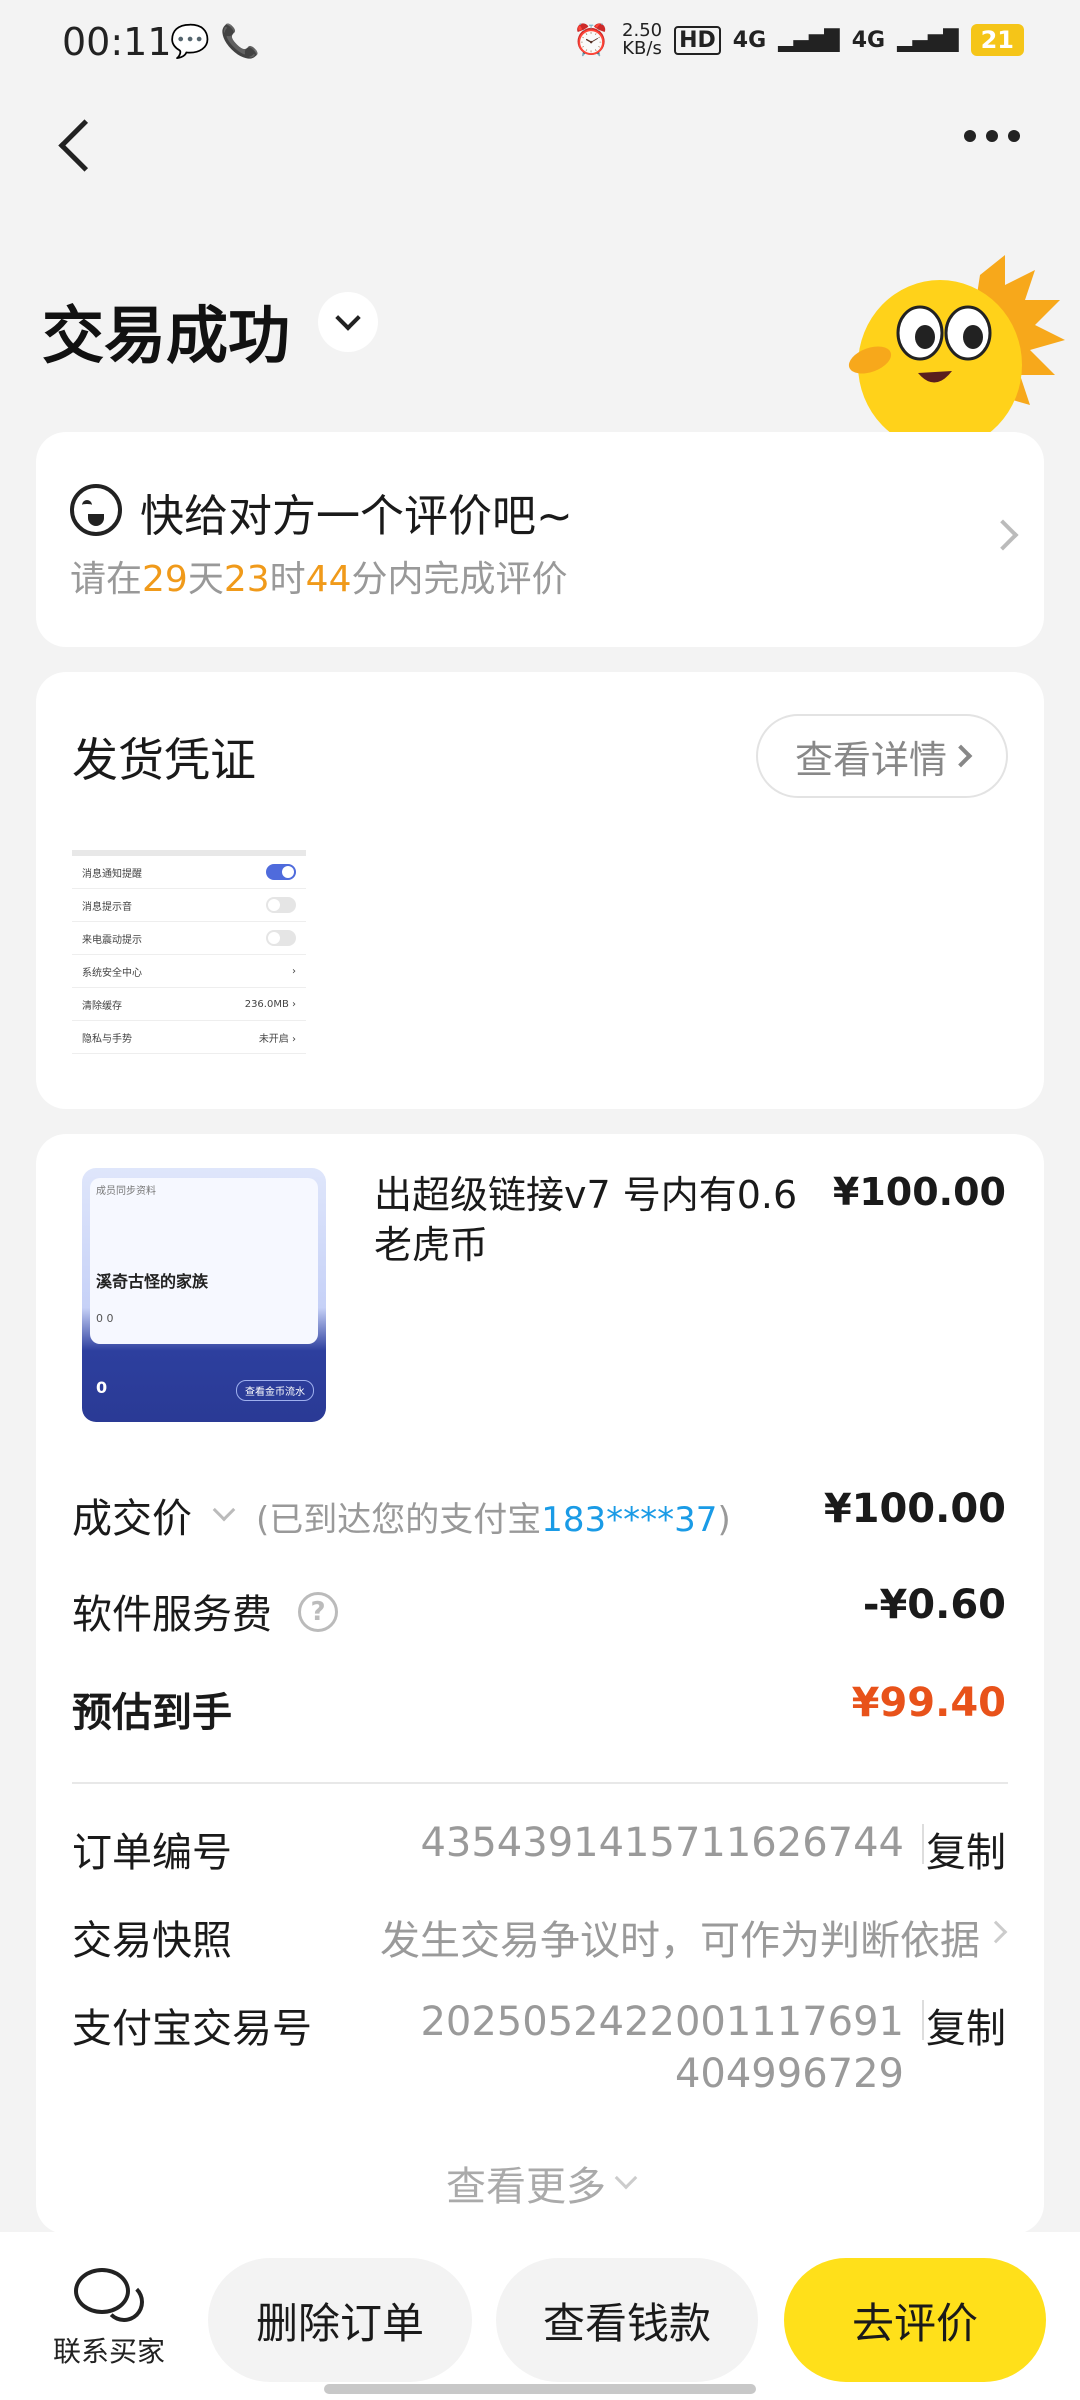 This screenshot has height=2400, width=1080. Describe the element at coordinates (956, 345) in the screenshot. I see `mascot-illustration` at that location.